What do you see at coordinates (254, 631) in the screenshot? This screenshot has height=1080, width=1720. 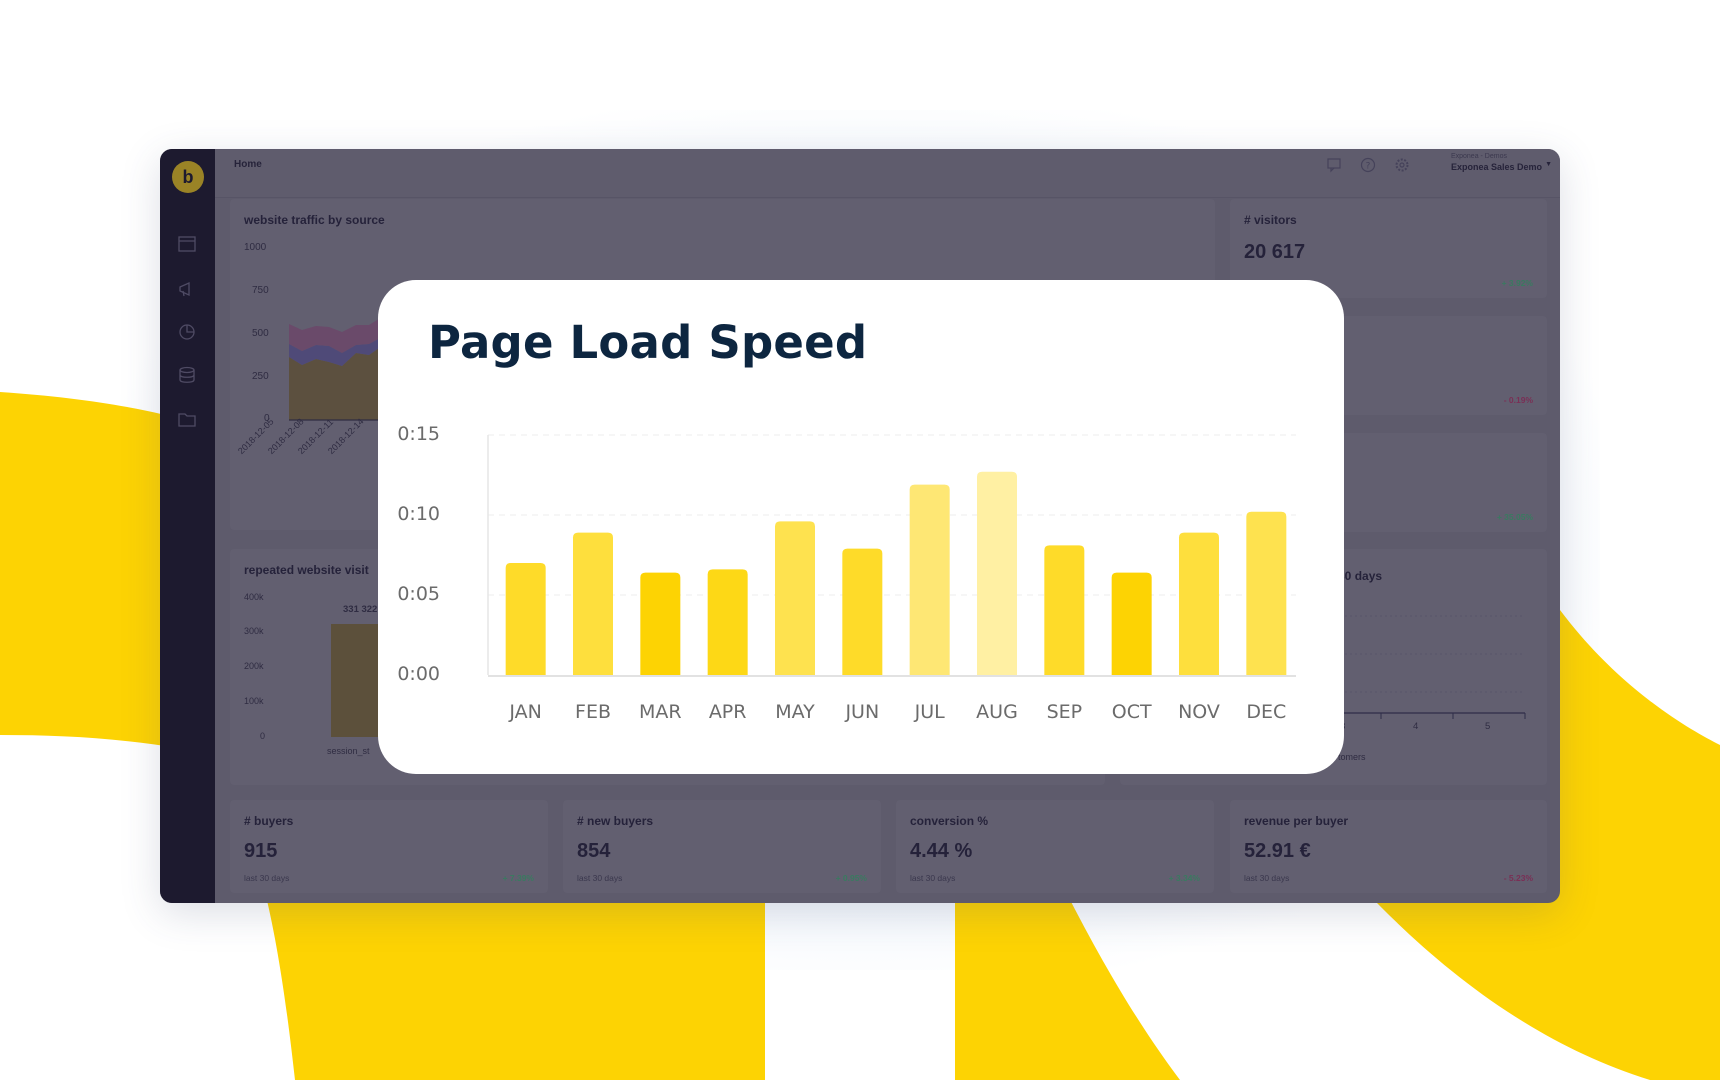 I see `repeated-ytick: 300k` at bounding box center [254, 631].